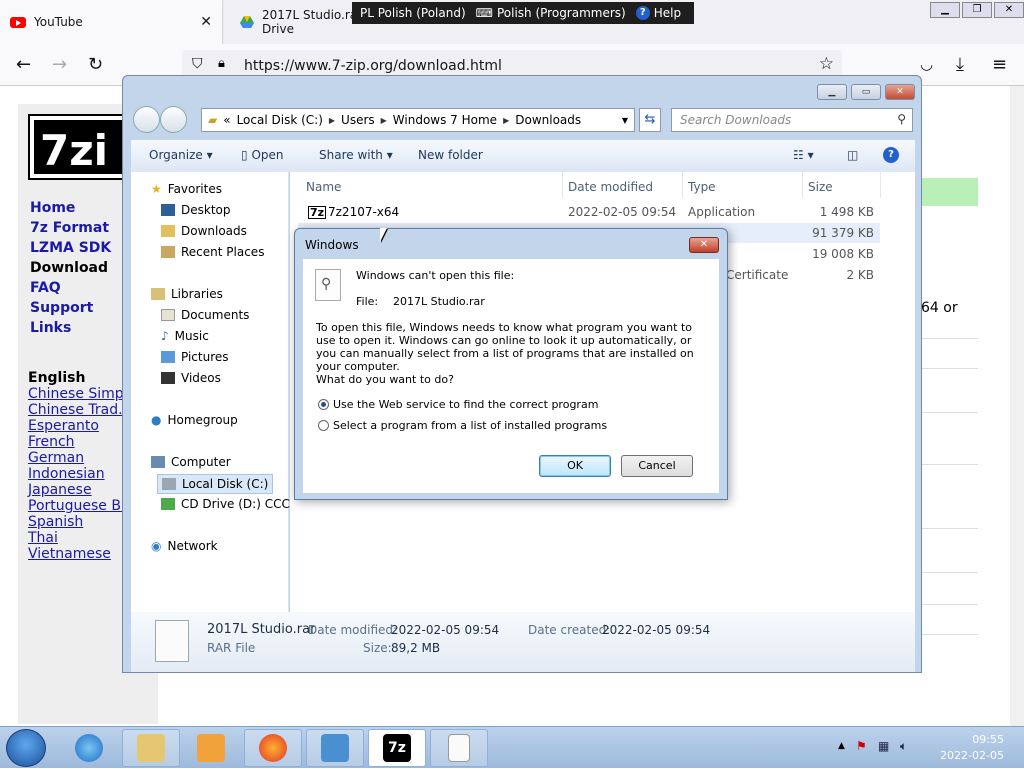 The image size is (1024, 769). Describe the element at coordinates (861, 746) in the screenshot. I see `action-center-icon: ⚑` at that location.